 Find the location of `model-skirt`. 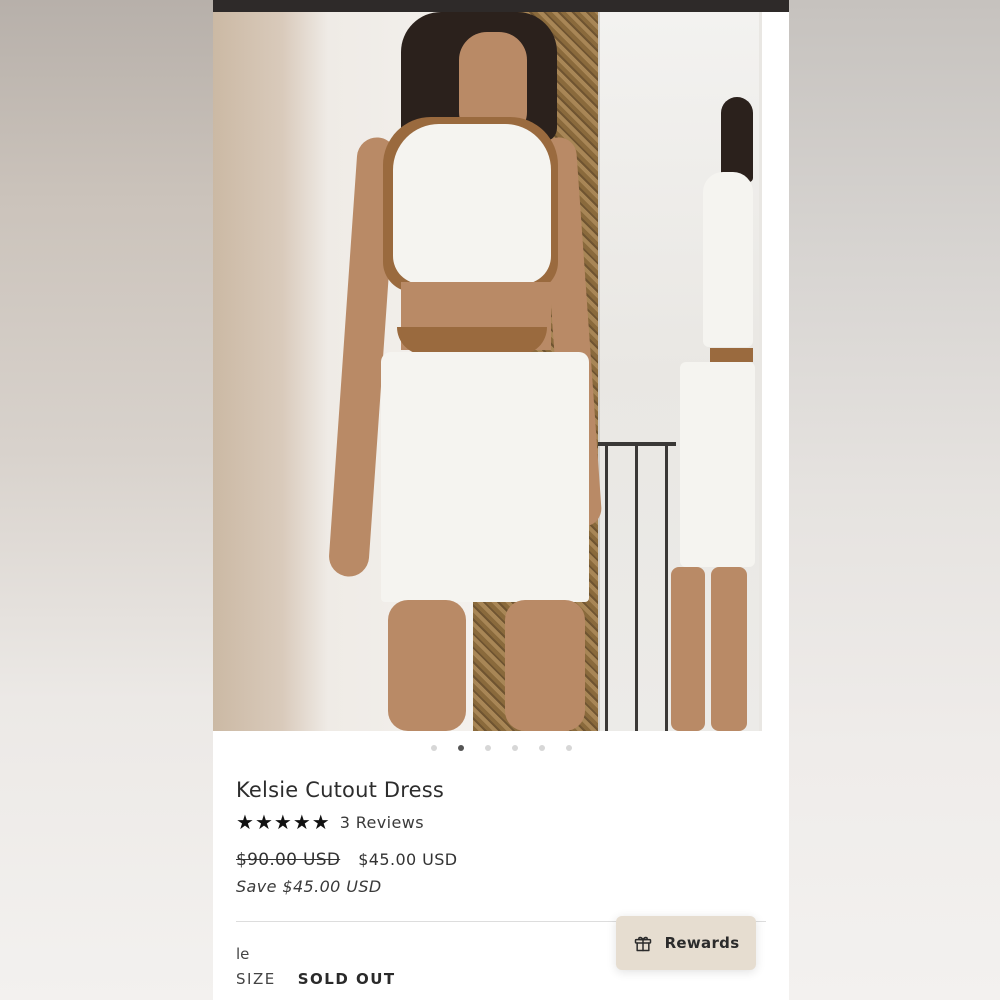

model-skirt is located at coordinates (485, 477).